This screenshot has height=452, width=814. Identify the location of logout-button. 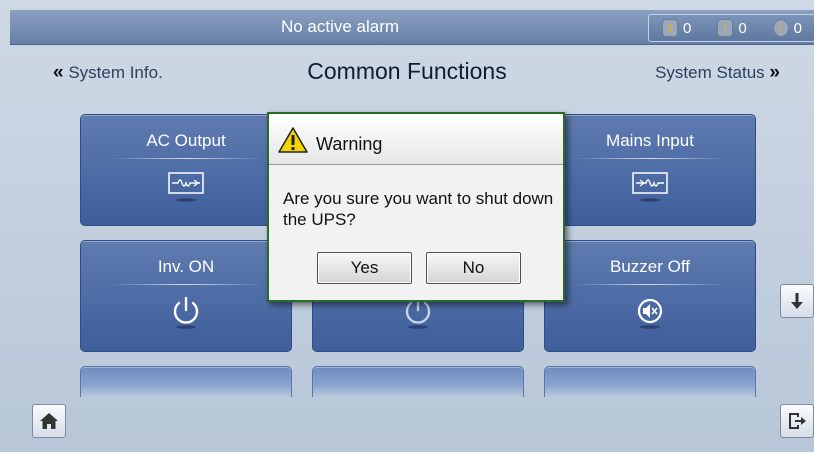
(797, 421).